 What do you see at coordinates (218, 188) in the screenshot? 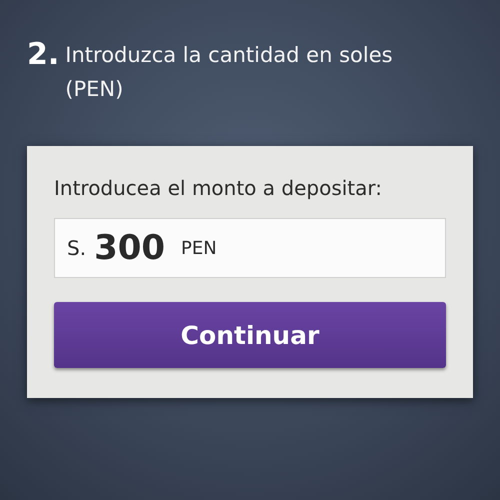
I see `amount-label: Introducea el monto a depositar:` at bounding box center [218, 188].